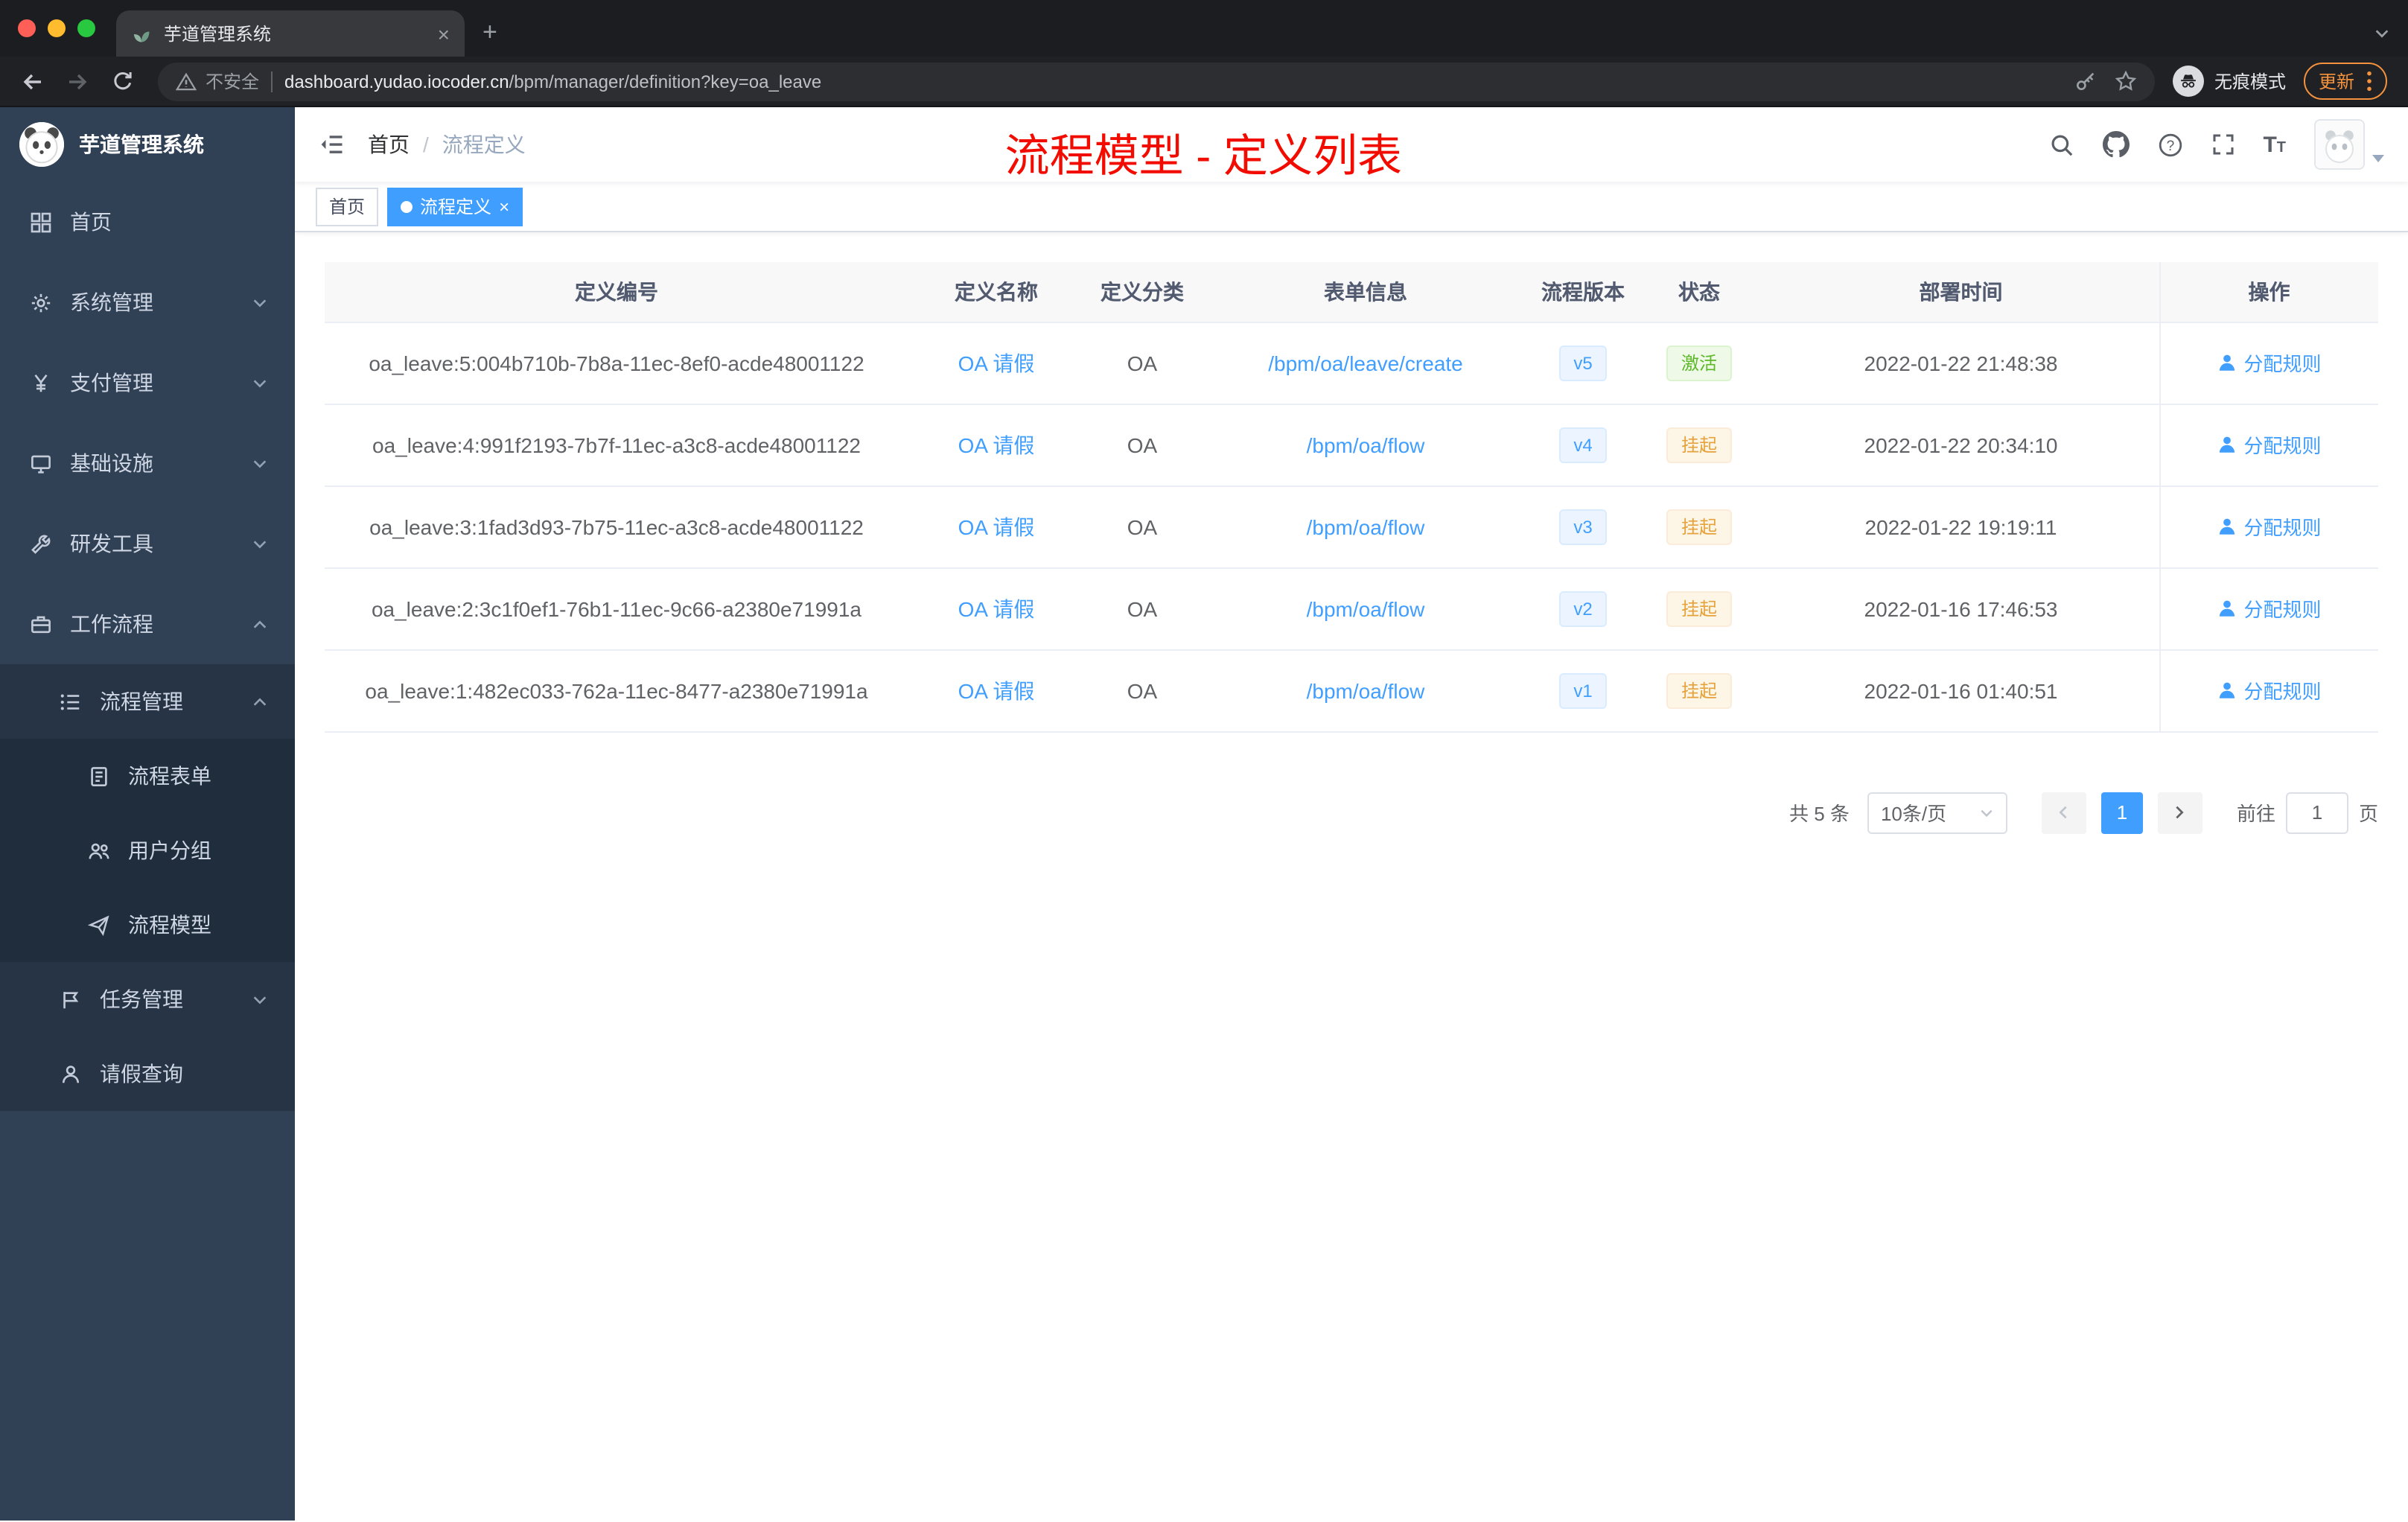  What do you see at coordinates (41, 302) in the screenshot?
I see `gear-icon` at bounding box center [41, 302].